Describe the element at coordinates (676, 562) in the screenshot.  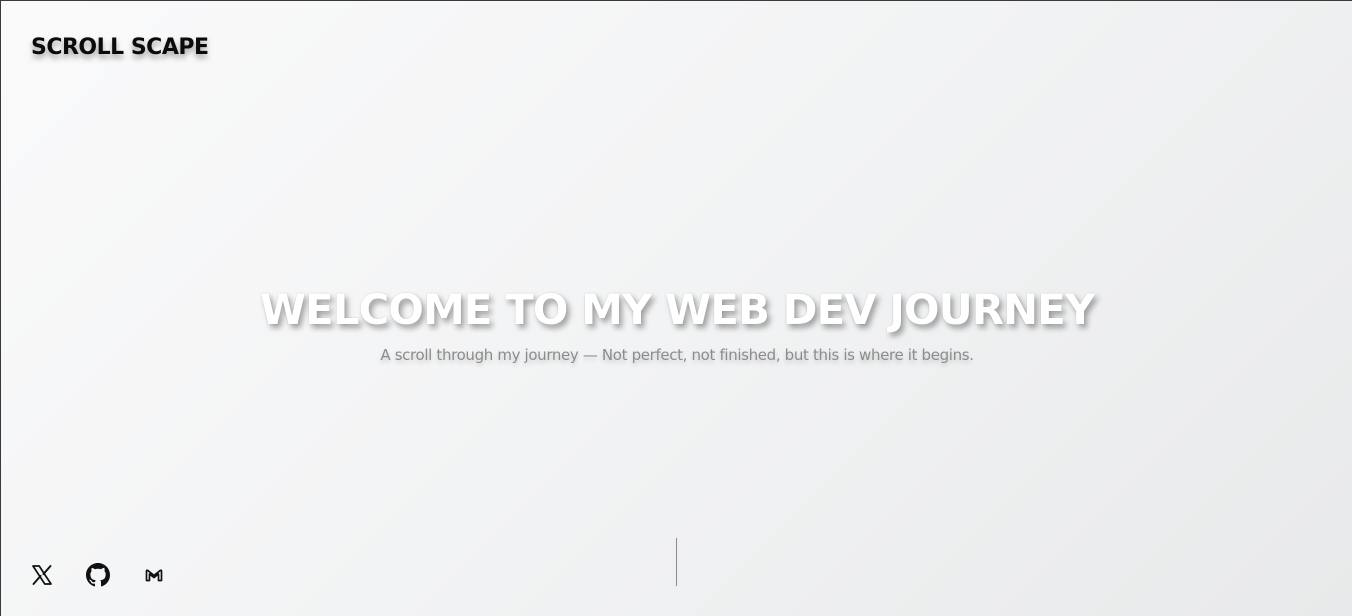
I see `scroll-indicator-line` at that location.